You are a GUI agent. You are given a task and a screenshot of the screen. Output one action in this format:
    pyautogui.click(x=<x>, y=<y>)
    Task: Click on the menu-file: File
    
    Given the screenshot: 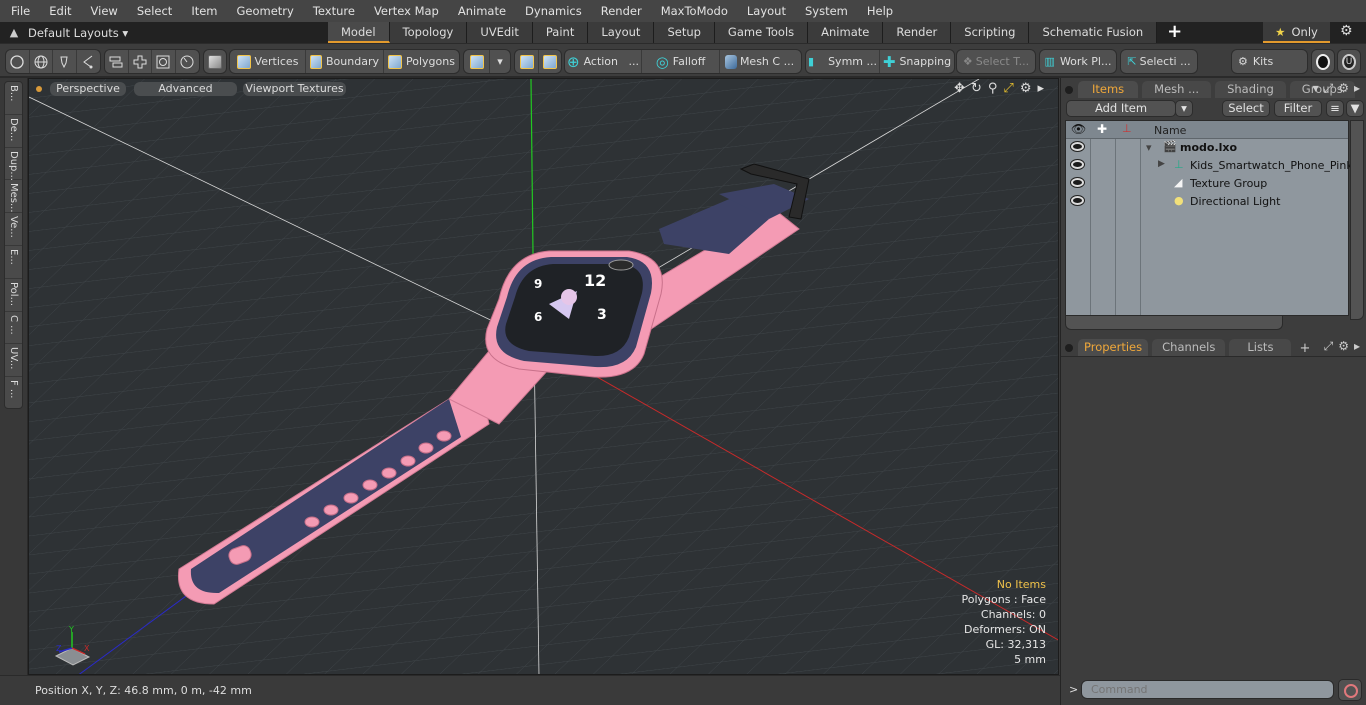 What is the action you would take?
    pyautogui.click(x=19, y=11)
    